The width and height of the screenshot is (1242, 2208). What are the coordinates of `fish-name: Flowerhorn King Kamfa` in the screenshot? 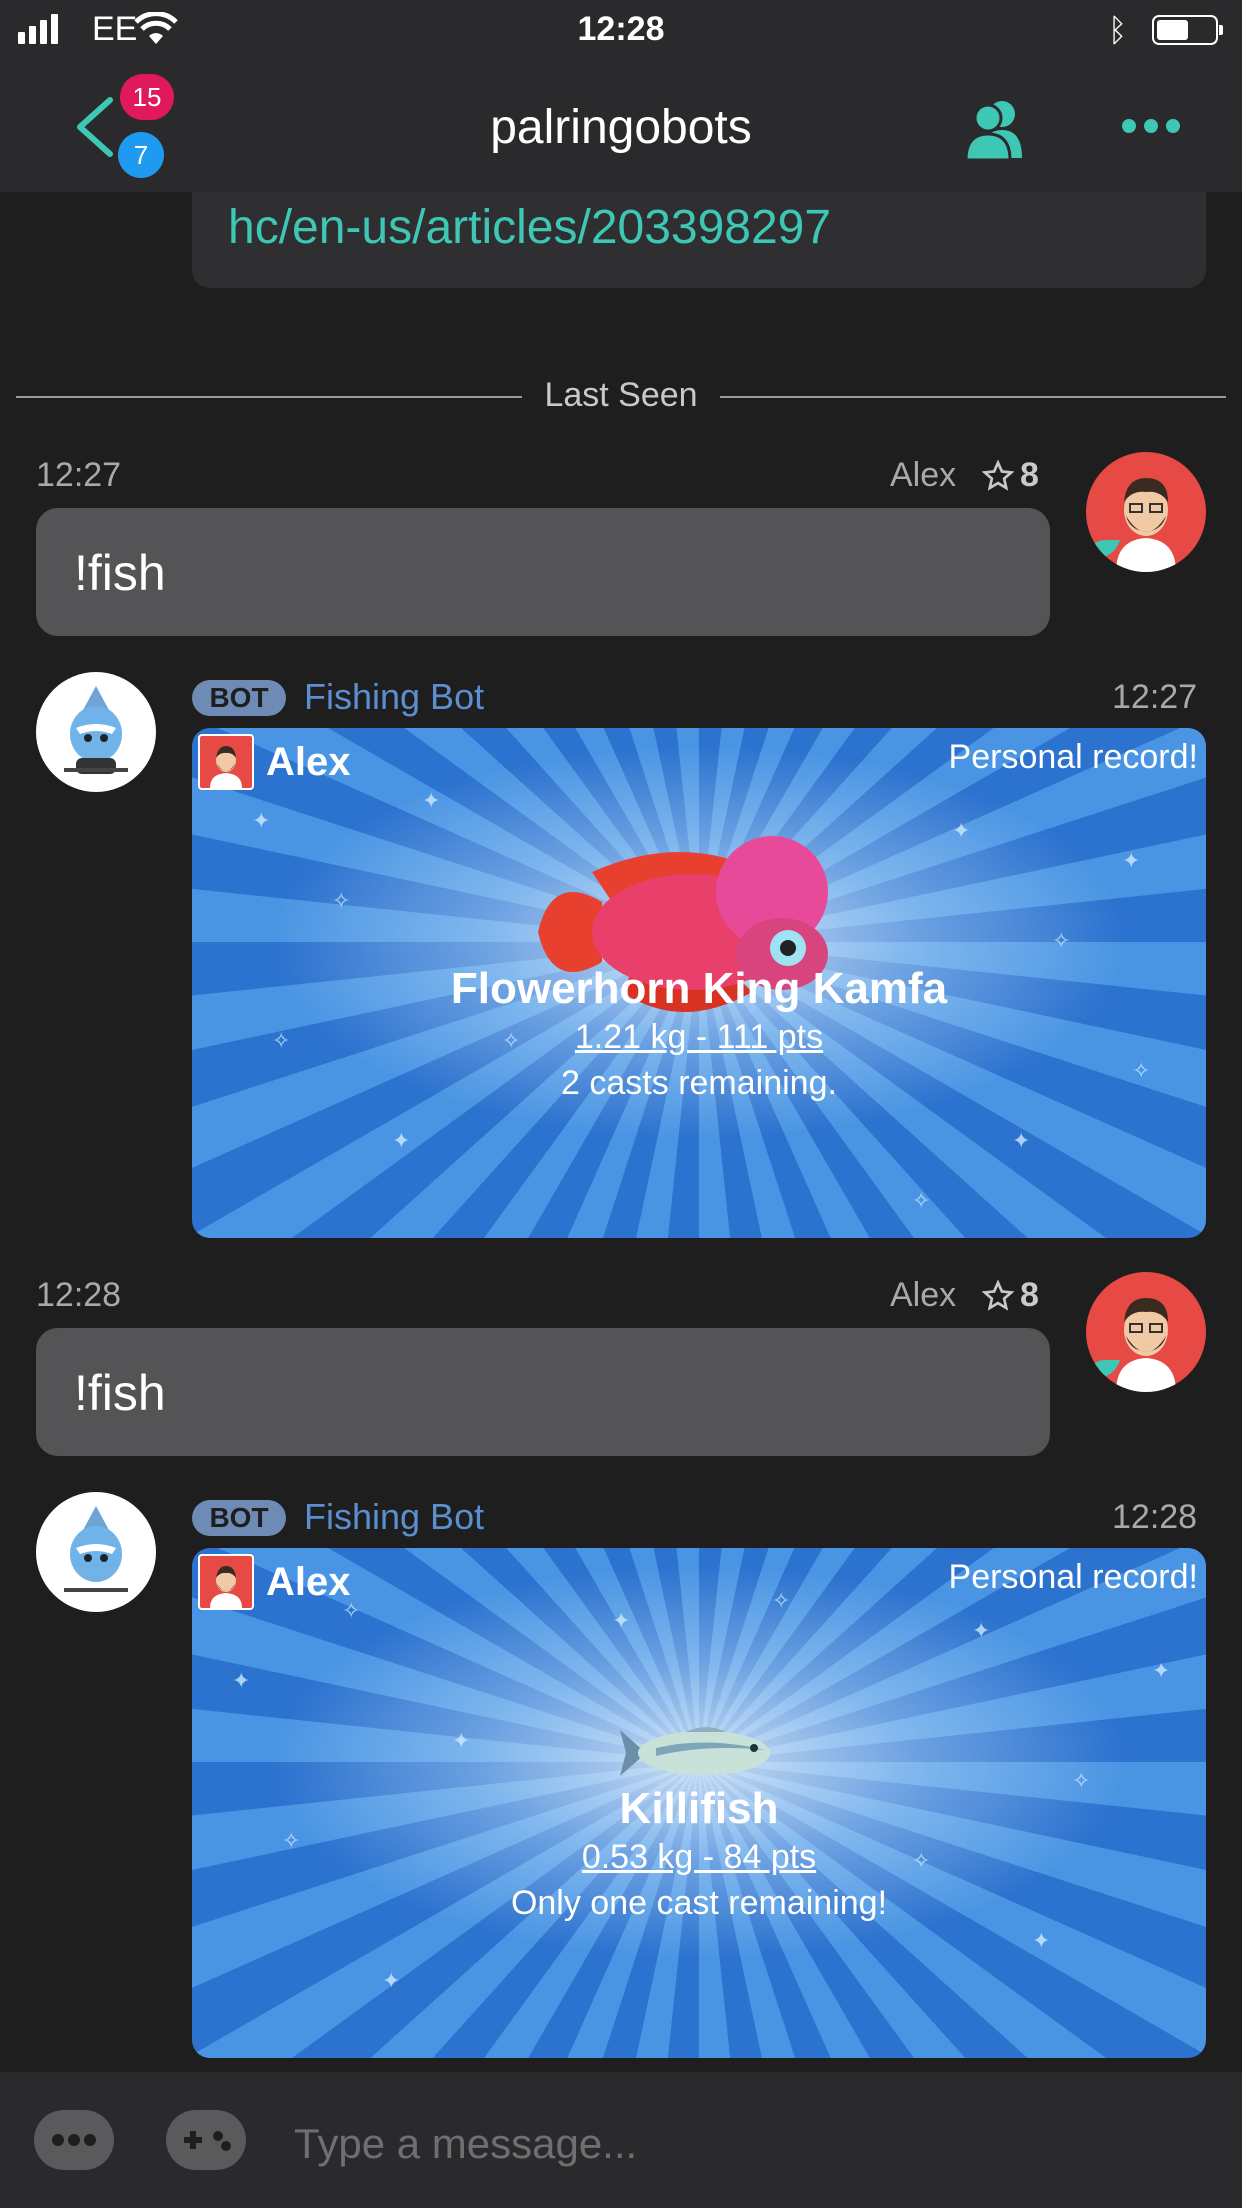 It's located at (699, 988).